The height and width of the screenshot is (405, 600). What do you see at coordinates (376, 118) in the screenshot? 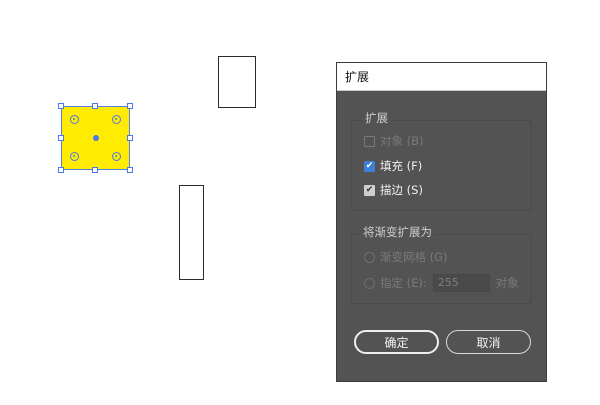
I see `expand-group-title: 扩展` at bounding box center [376, 118].